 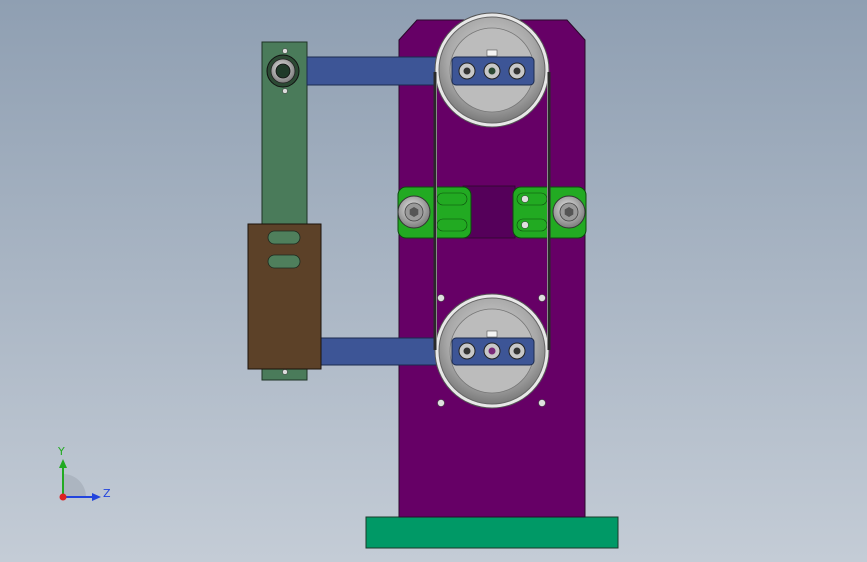 What do you see at coordinates (284, 296) in the screenshot?
I see `slider-block` at bounding box center [284, 296].